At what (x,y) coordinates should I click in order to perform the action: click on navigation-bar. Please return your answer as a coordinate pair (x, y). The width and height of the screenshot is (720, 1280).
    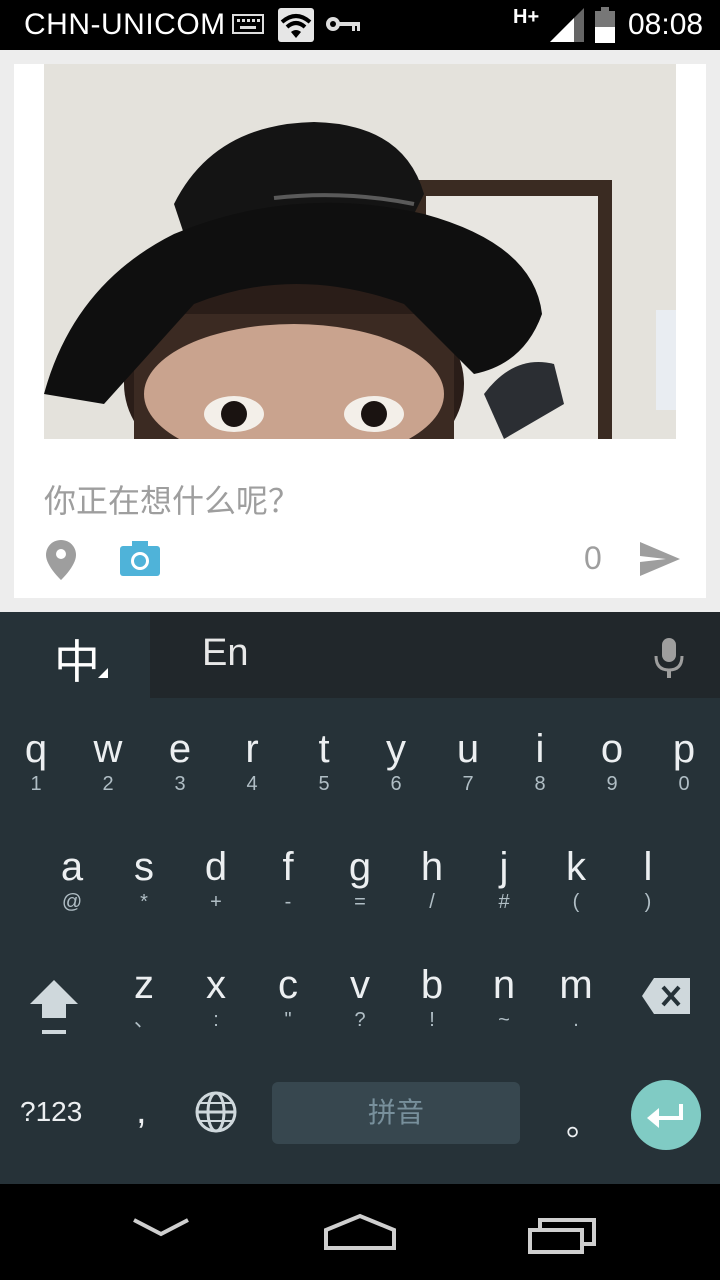
    Looking at the image, I should click on (360, 1232).